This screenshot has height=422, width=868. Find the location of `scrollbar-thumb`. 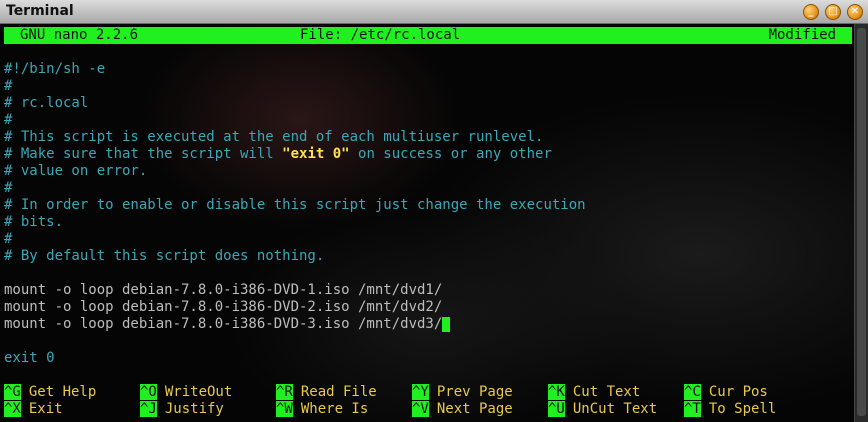

scrollbar-thumb is located at coordinates (861, 222).